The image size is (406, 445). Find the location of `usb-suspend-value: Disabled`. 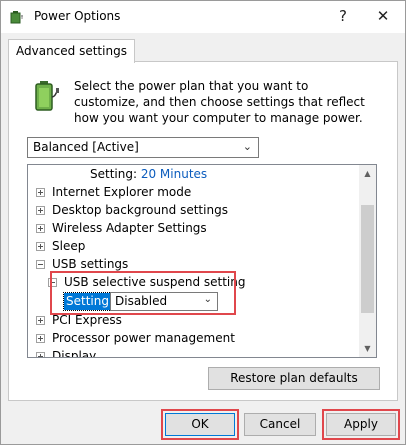

usb-suspend-value: Disabled is located at coordinates (141, 301).